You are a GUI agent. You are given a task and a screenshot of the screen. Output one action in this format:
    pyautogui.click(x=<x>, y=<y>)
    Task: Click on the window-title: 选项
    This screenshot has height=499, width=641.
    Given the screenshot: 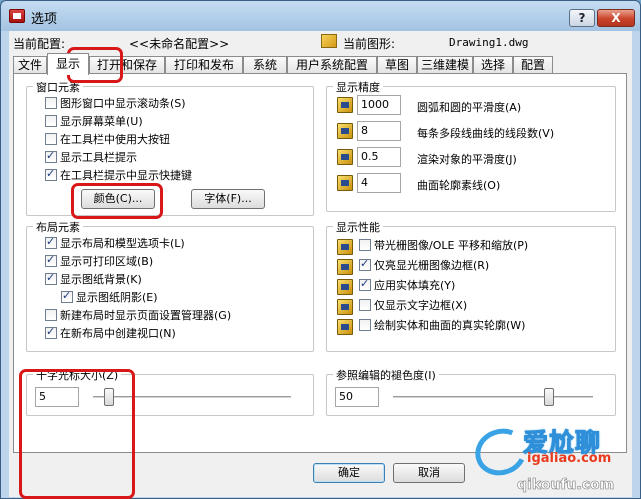 What is the action you would take?
    pyautogui.click(x=44, y=19)
    